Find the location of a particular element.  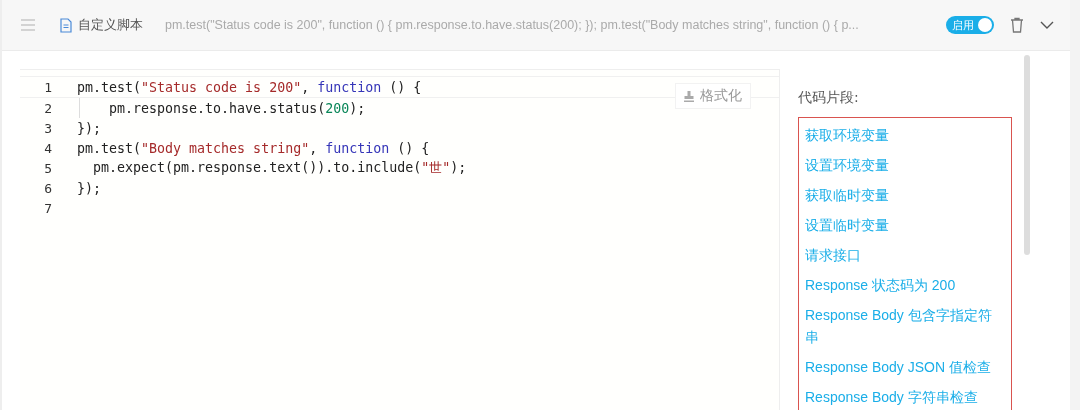

code-line: pm.expect(pm.response.text()).to.include("世"); is located at coordinates (279, 168).